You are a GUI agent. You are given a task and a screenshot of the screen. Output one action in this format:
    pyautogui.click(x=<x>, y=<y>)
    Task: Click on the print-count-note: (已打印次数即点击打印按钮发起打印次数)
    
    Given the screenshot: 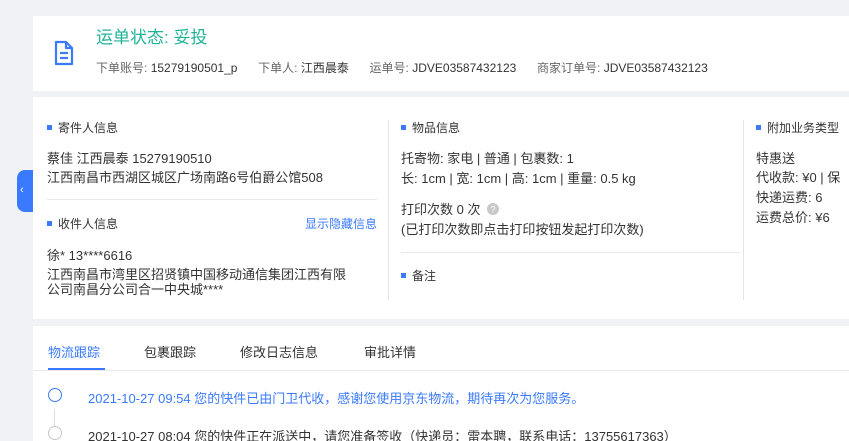 What is the action you would take?
    pyautogui.click(x=522, y=229)
    